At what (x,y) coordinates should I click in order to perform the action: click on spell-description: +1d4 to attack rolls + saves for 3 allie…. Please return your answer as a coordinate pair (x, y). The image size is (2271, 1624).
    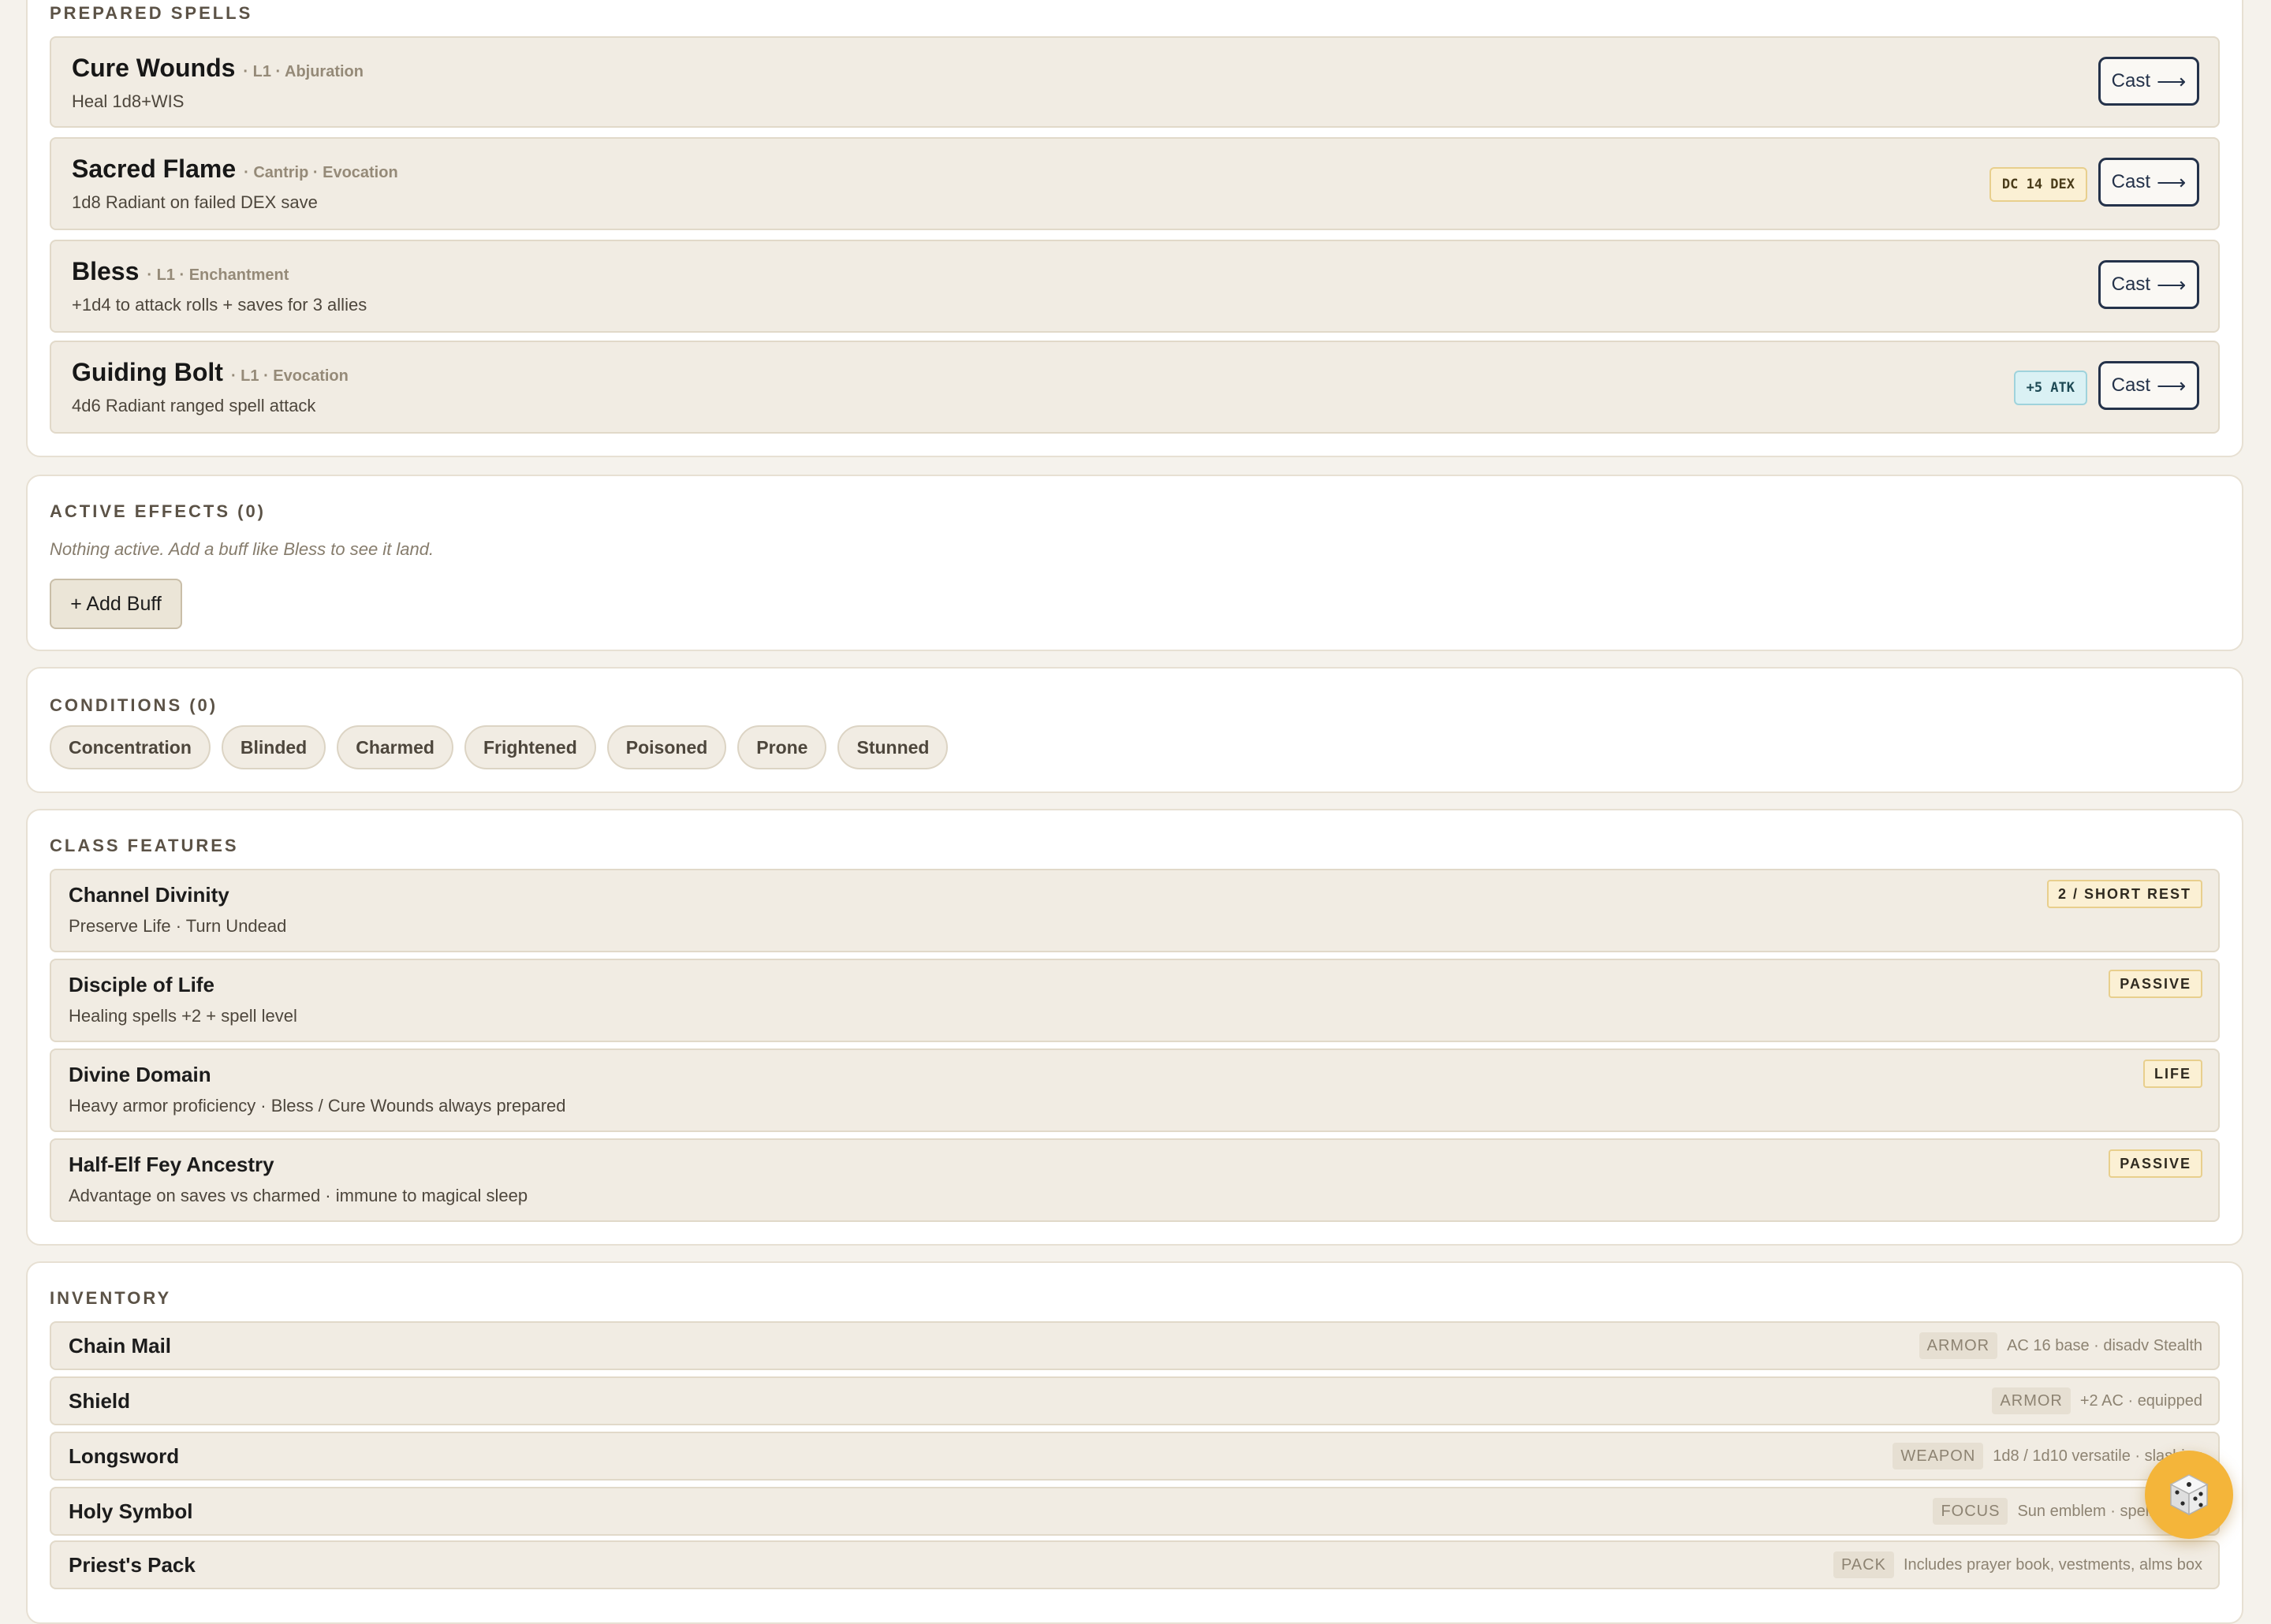
    Looking at the image, I should click on (219, 305).